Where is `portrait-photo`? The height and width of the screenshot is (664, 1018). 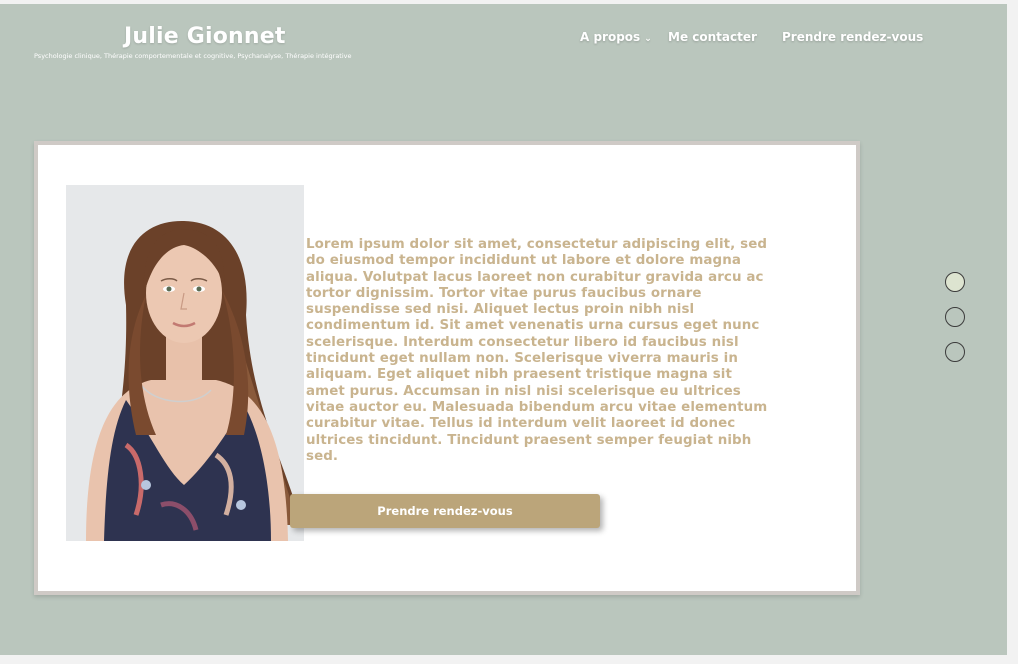
portrait-photo is located at coordinates (185, 363).